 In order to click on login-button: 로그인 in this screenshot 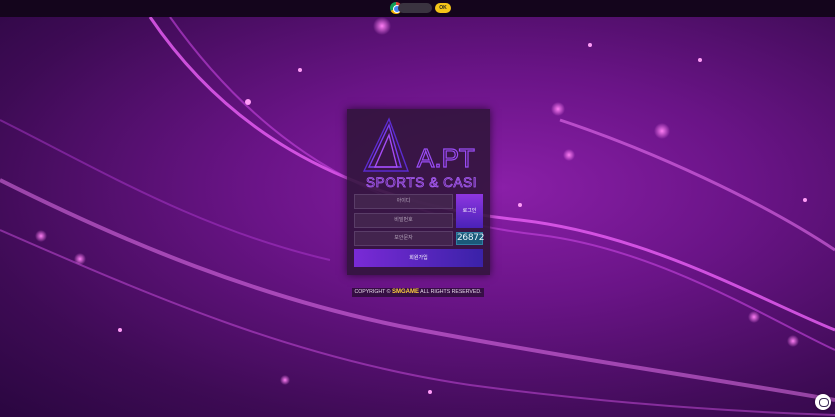, I will do `click(469, 211)`.